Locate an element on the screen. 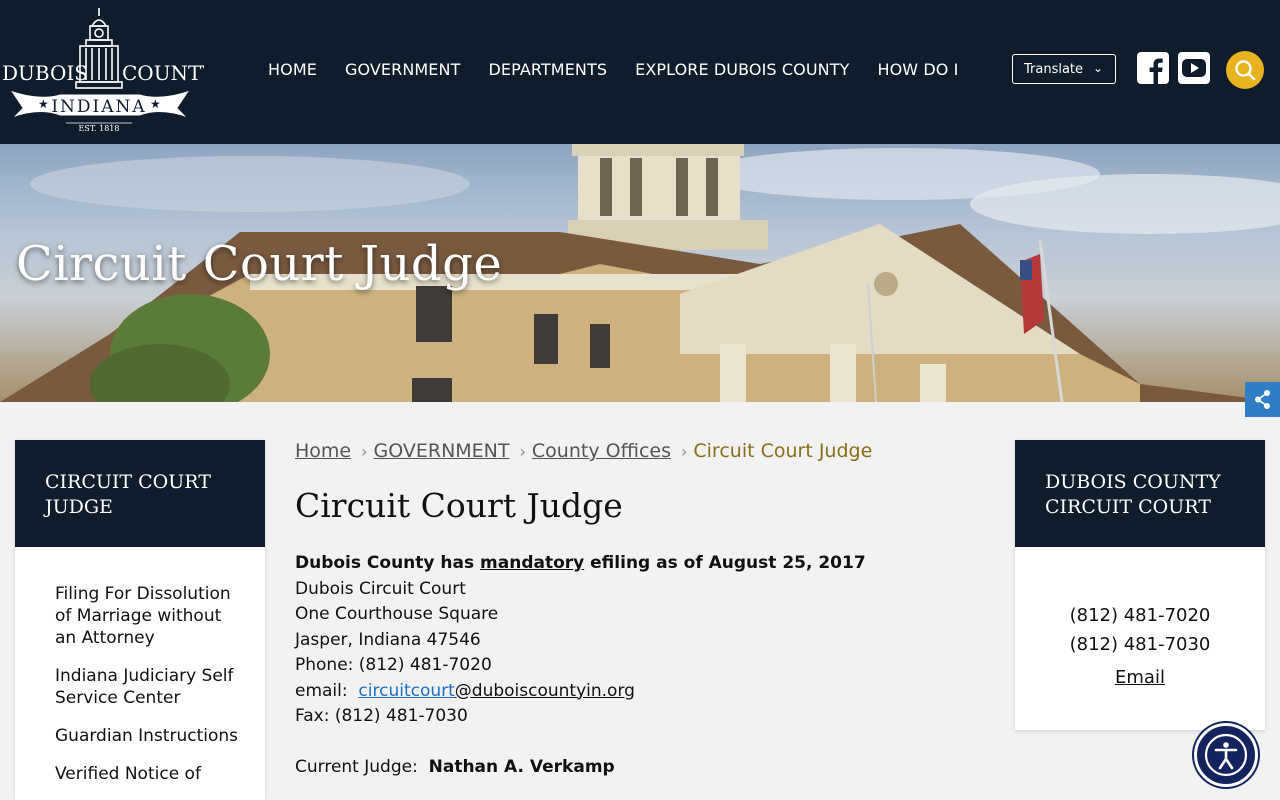  accessibility-button is located at coordinates (1226, 755).